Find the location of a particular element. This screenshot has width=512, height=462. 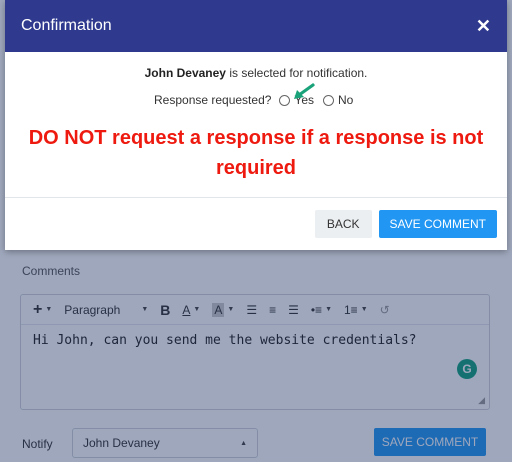

response-yes-radio is located at coordinates (285, 100).